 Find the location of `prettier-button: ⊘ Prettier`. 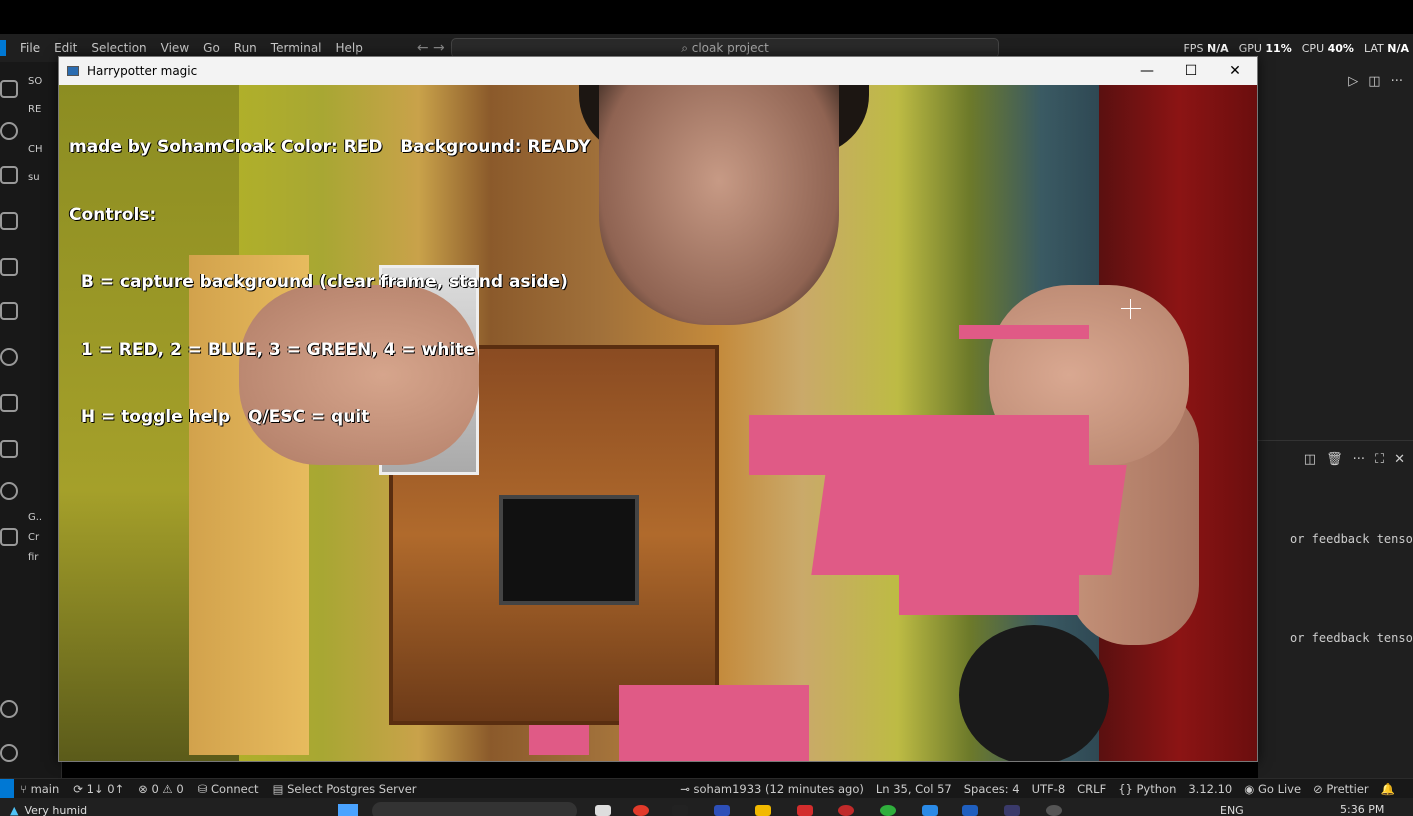

prettier-button: ⊘ Prettier is located at coordinates (1341, 789).